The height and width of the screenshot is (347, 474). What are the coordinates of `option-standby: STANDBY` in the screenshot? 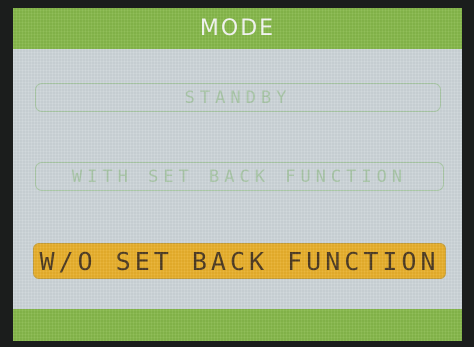 It's located at (238, 97).